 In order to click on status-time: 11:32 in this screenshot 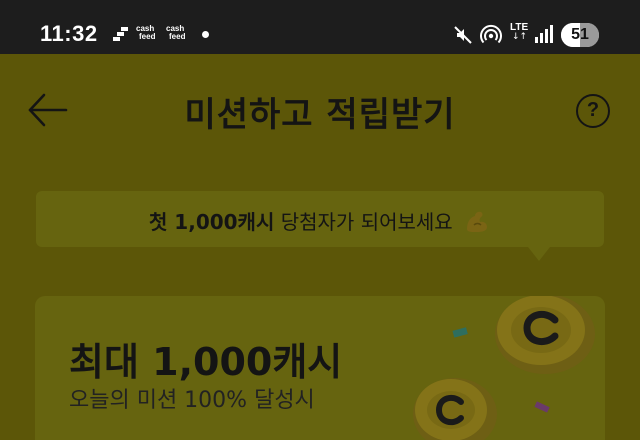, I will do `click(69, 33)`.